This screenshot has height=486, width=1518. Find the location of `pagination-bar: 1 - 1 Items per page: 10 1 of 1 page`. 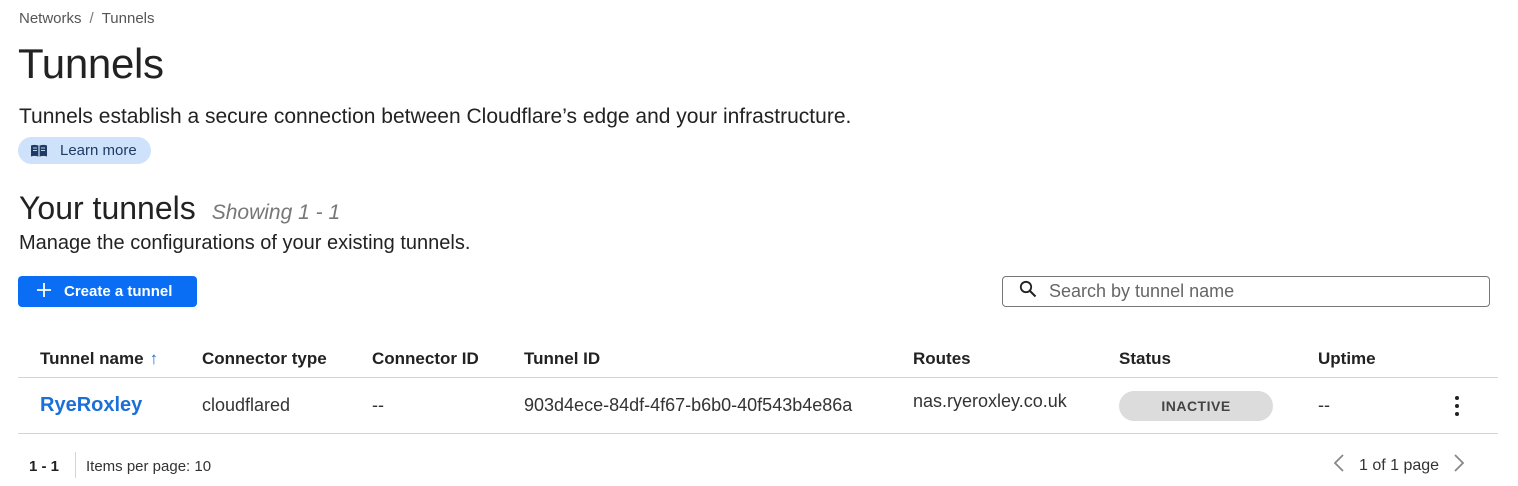

pagination-bar: 1 - 1 Items per page: 10 1 of 1 page is located at coordinates (758, 465).